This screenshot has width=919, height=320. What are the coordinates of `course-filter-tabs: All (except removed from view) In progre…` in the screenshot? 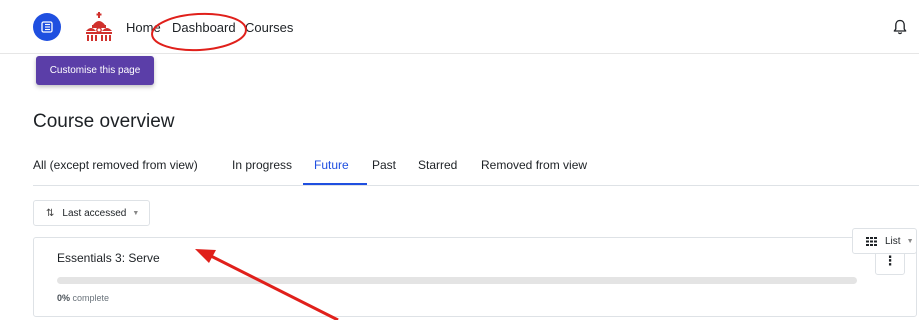 It's located at (476, 169).